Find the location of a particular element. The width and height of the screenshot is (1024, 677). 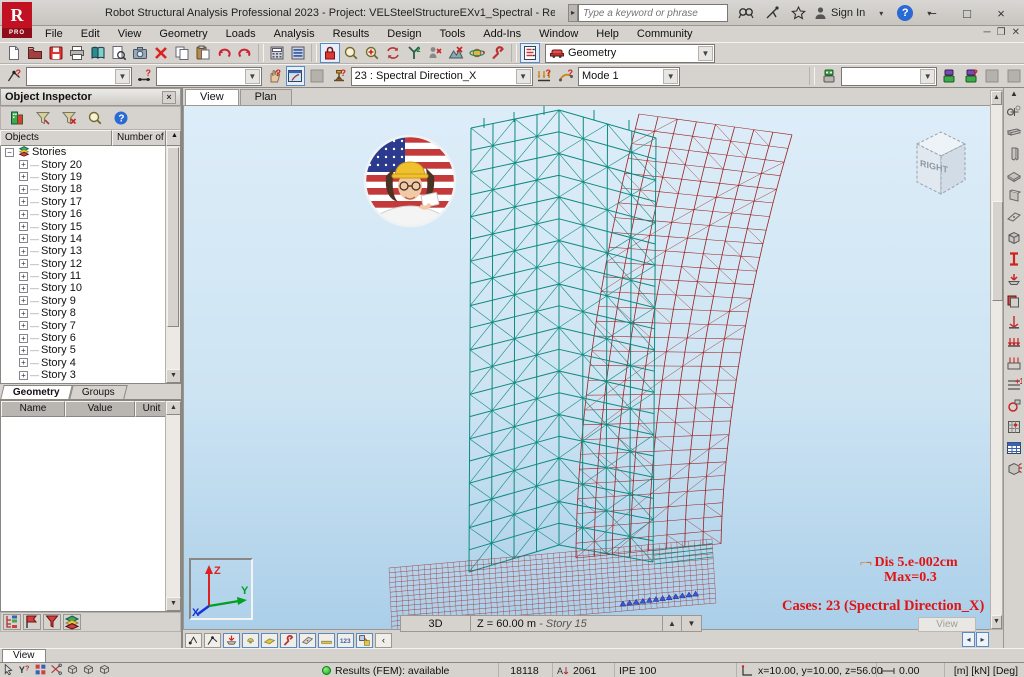

toolbar-collapse-icon: ▲ is located at coordinates (1014, 95).